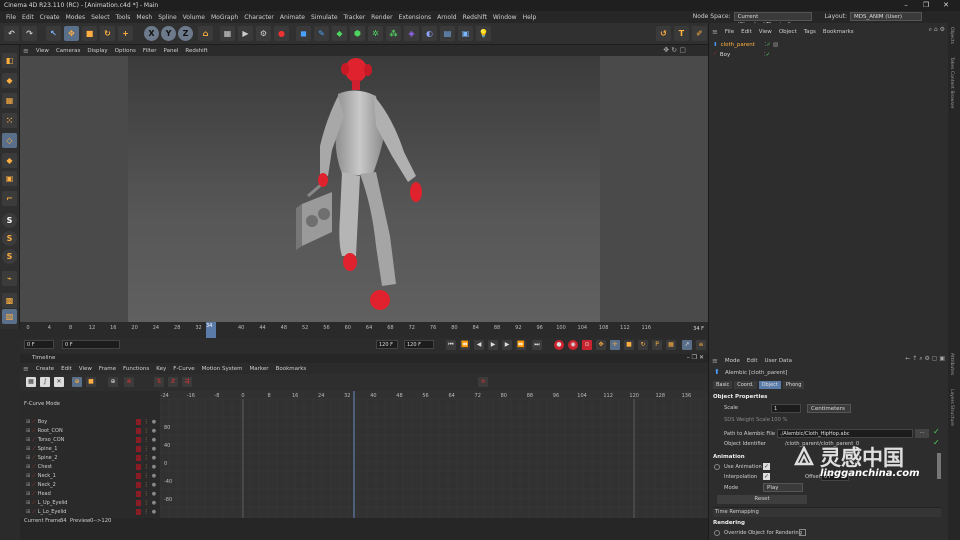 Image resolution: width=960 pixels, height=540 pixels. I want to click on model-mode-icon: ◆, so click(9, 80).